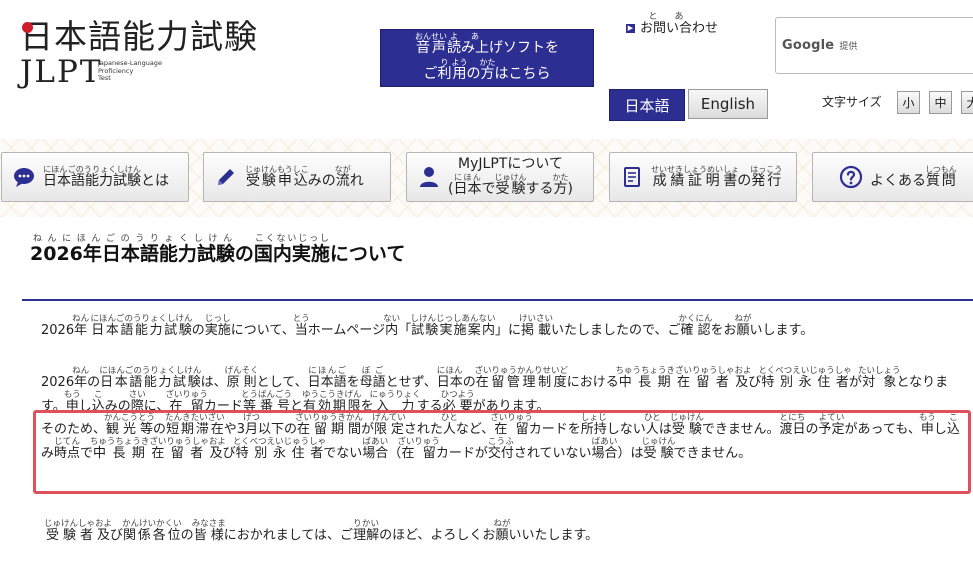 This screenshot has height=563, width=973. Describe the element at coordinates (808, 45) in the screenshot. I see `google-logo: Google` at that location.